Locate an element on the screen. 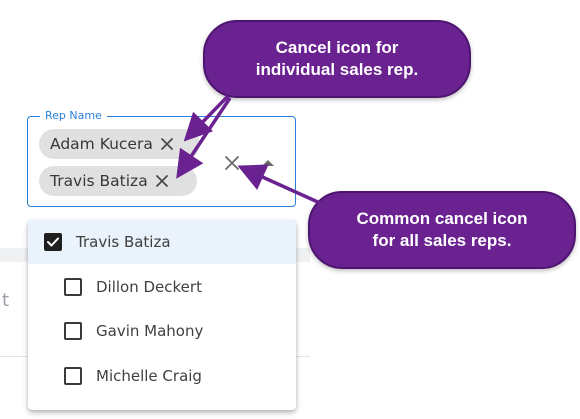 The image size is (580, 419). rep-name-select: Rep Name Adam Kucera Travis Batiza is located at coordinates (161, 158).